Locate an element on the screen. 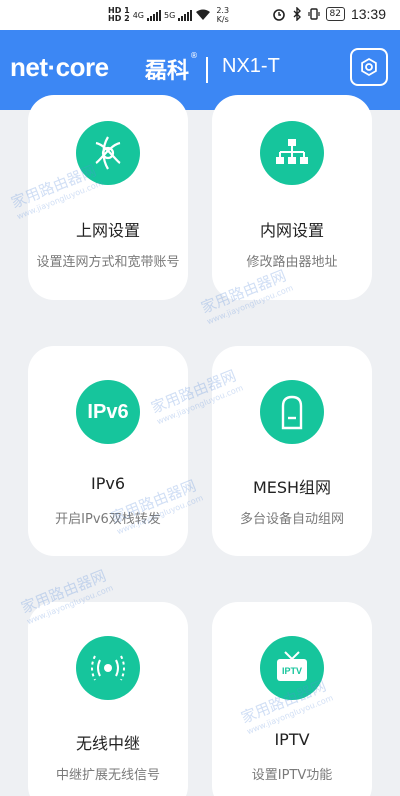 This screenshot has width=400, height=796. ipv6-icon: IPv6 is located at coordinates (108, 412).